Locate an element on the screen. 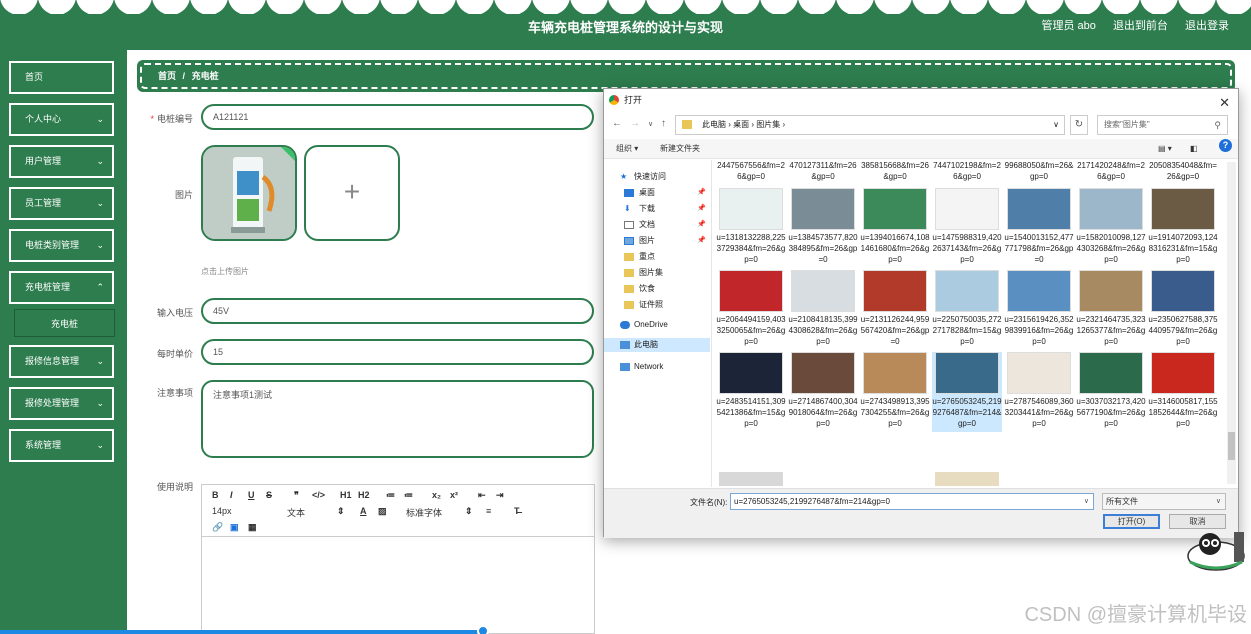 The image size is (1251, 634). sidebar-item-pile-category: 电桩类别管理 ⌄ is located at coordinates (61, 245).